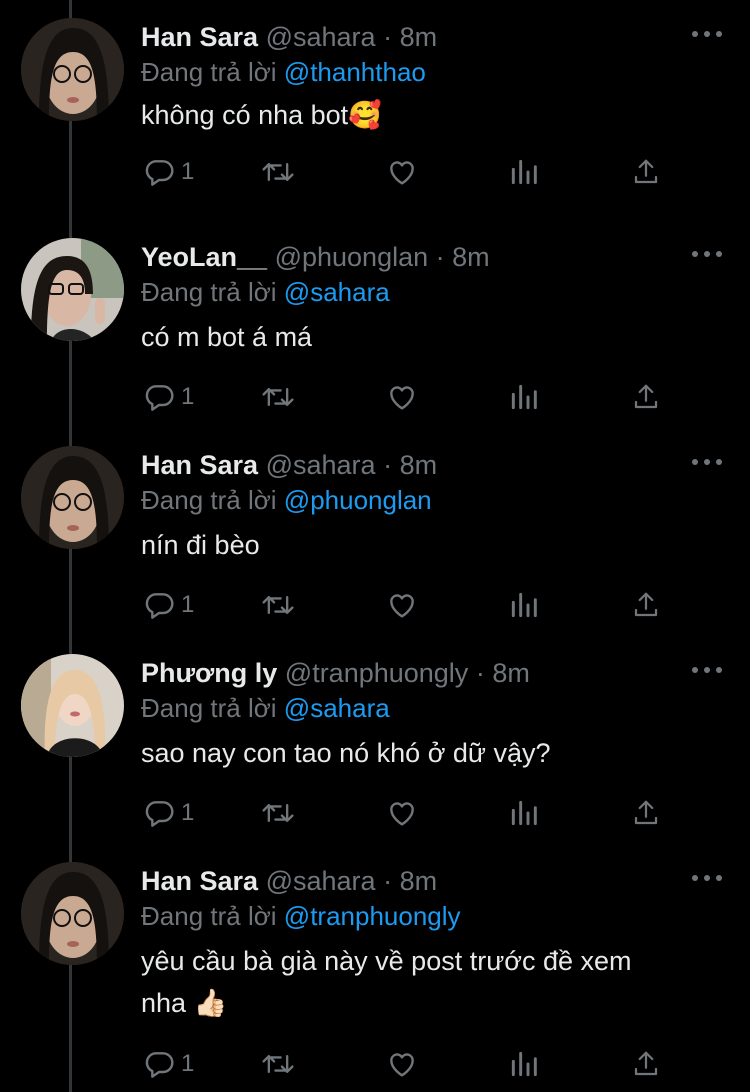 This screenshot has height=1092, width=750. Describe the element at coordinates (200, 545) in the screenshot. I see `tweet-text-line: nín đi bèo` at that location.